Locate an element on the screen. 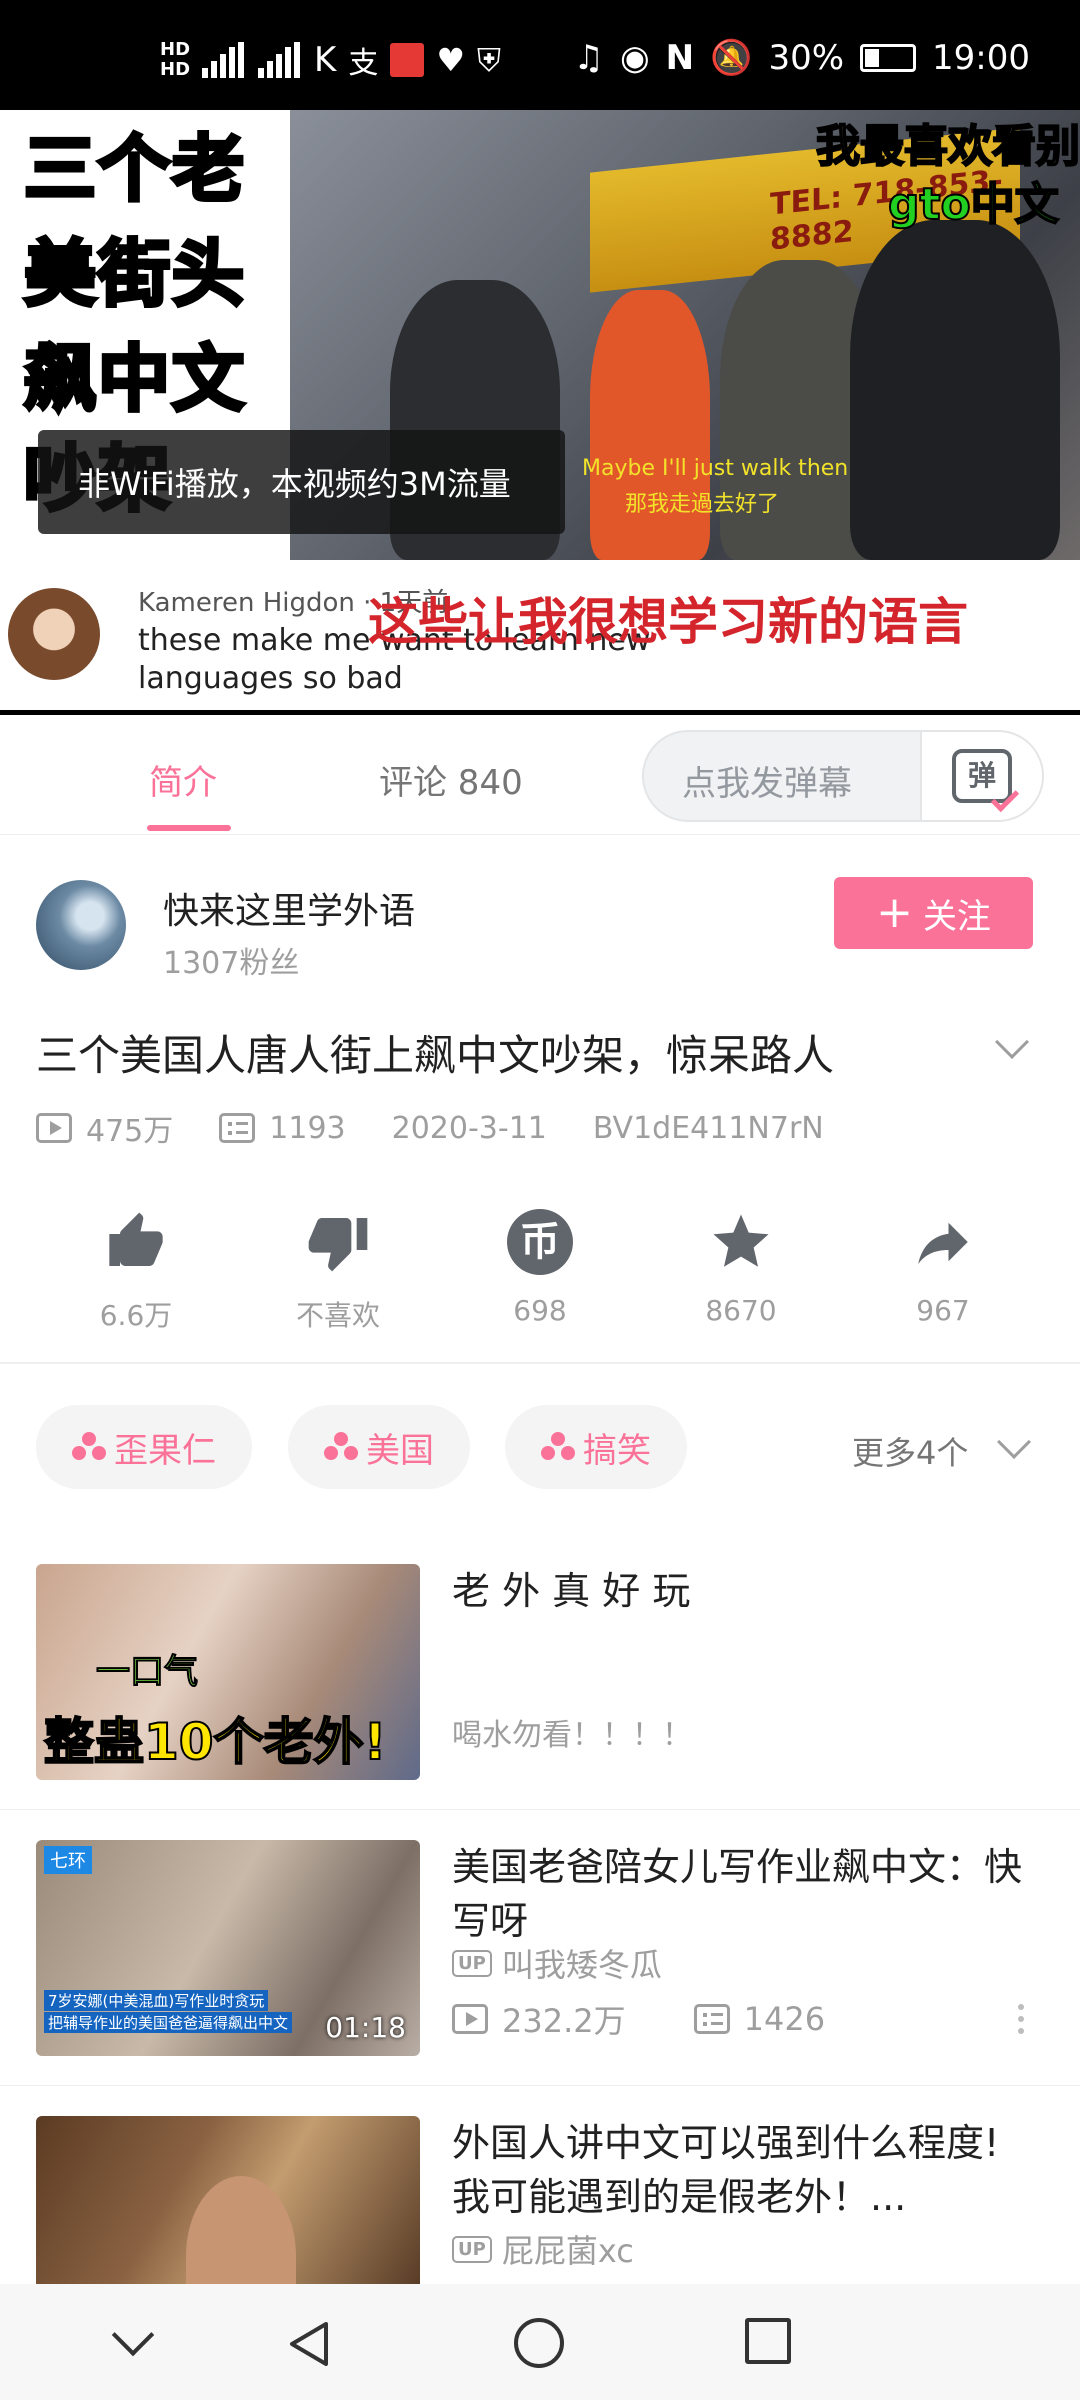  hd-indicator: HD HD is located at coordinates (175, 60).